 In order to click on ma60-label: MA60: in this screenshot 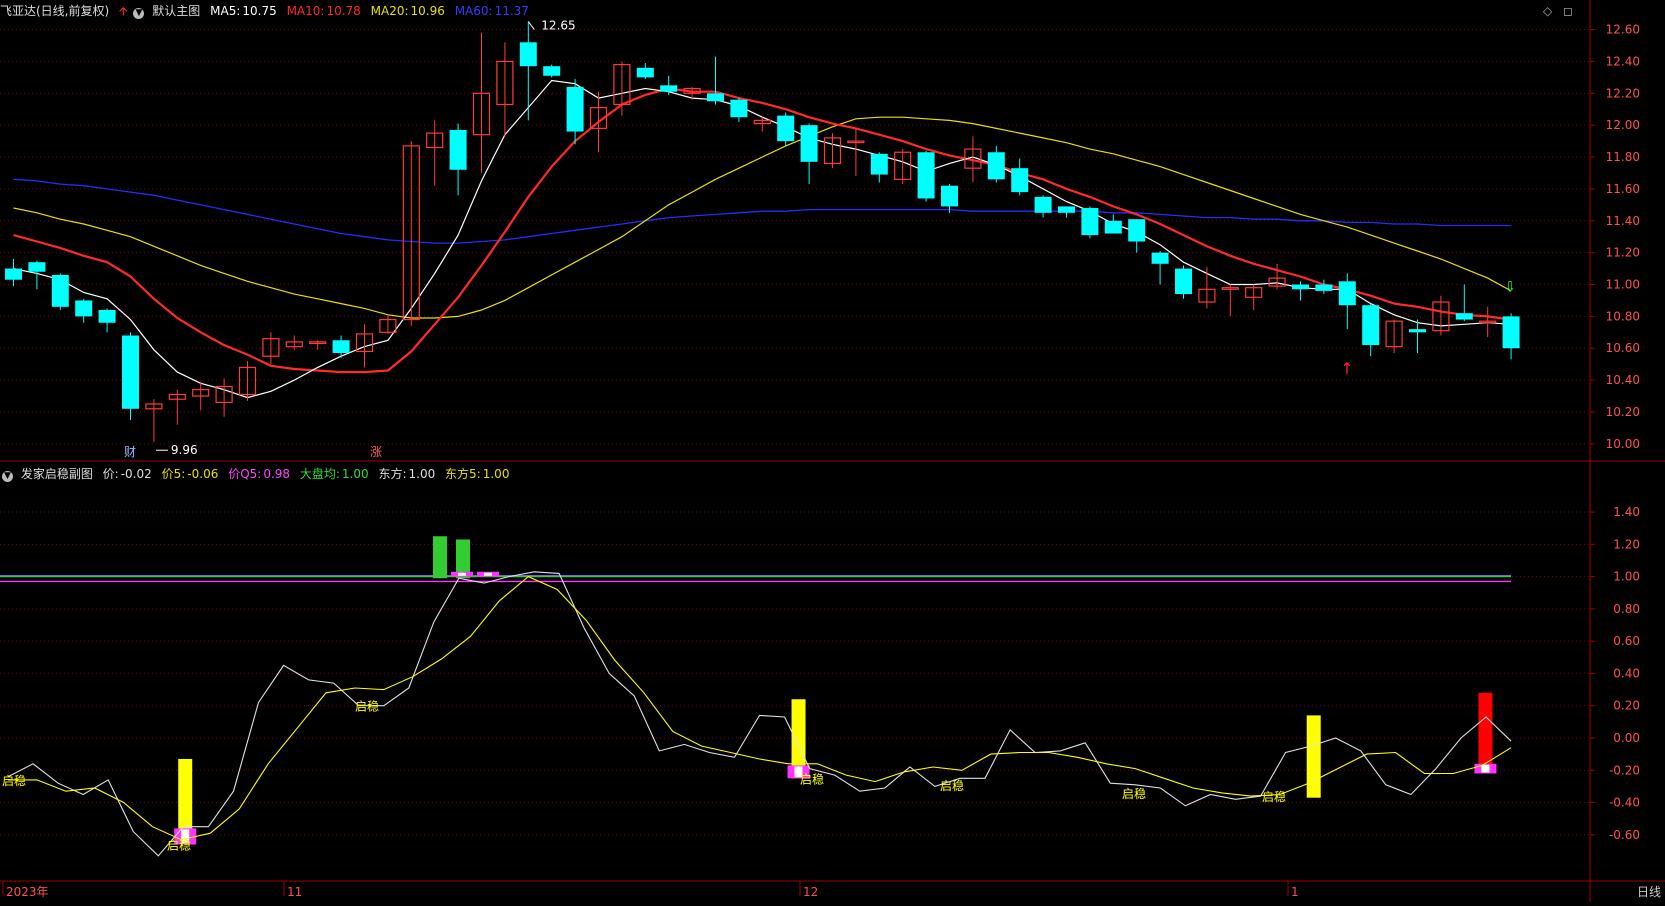, I will do `click(473, 11)`.